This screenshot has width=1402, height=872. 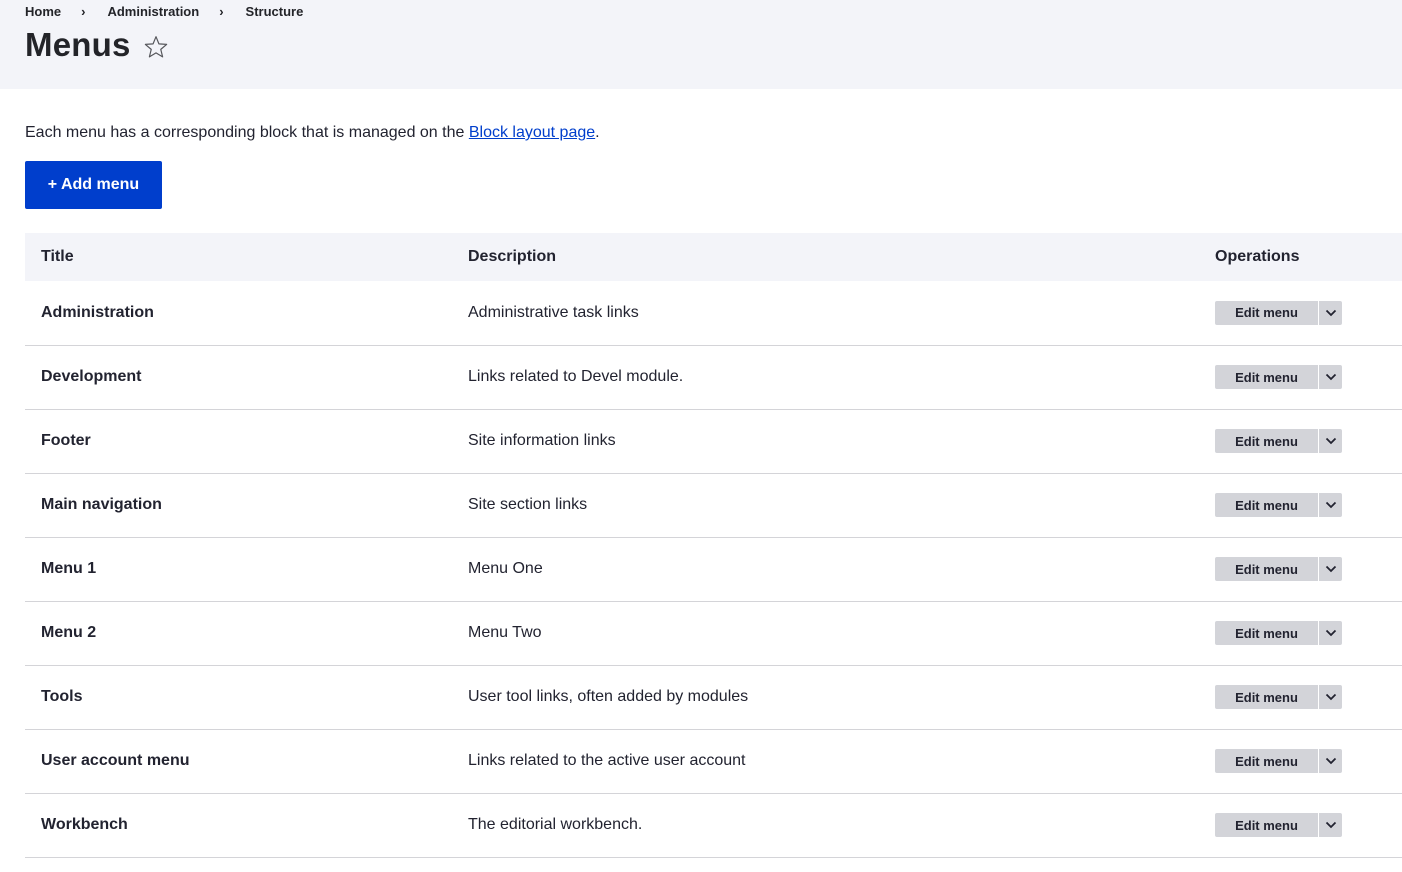 What do you see at coordinates (608, 696) in the screenshot?
I see `menu-description: User tool links, often added by modules` at bounding box center [608, 696].